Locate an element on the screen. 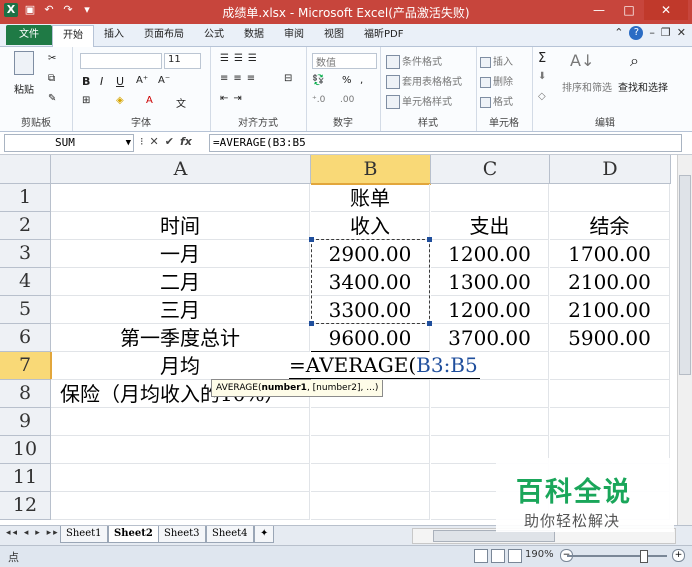  name-box-dropdown-icon: ▼ is located at coordinates (128, 143).